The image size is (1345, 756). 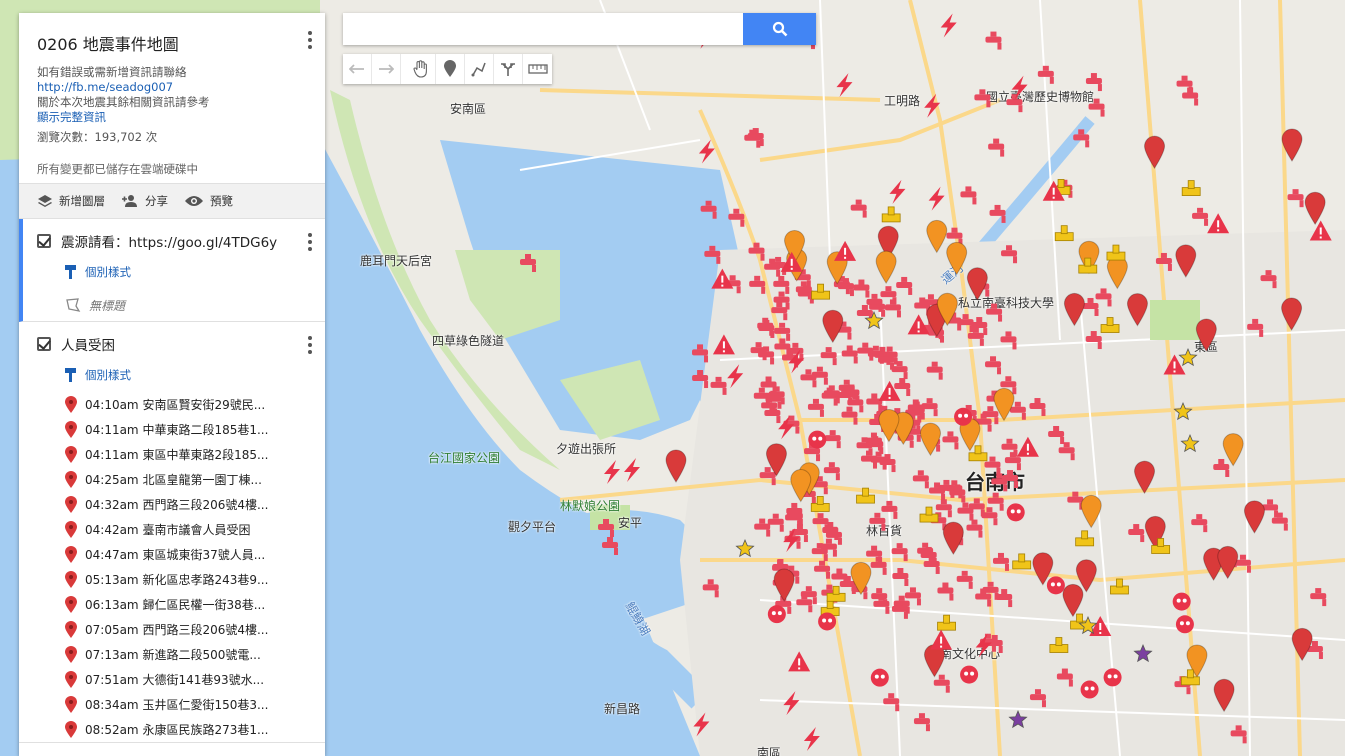 I want to click on search-input, so click(x=543, y=29).